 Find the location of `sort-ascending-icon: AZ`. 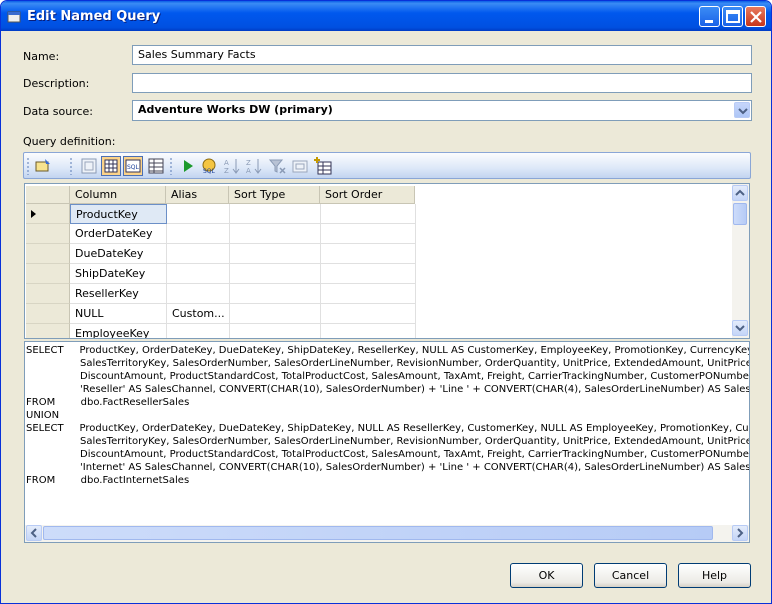

sort-ascending-icon: AZ is located at coordinates (232, 166).